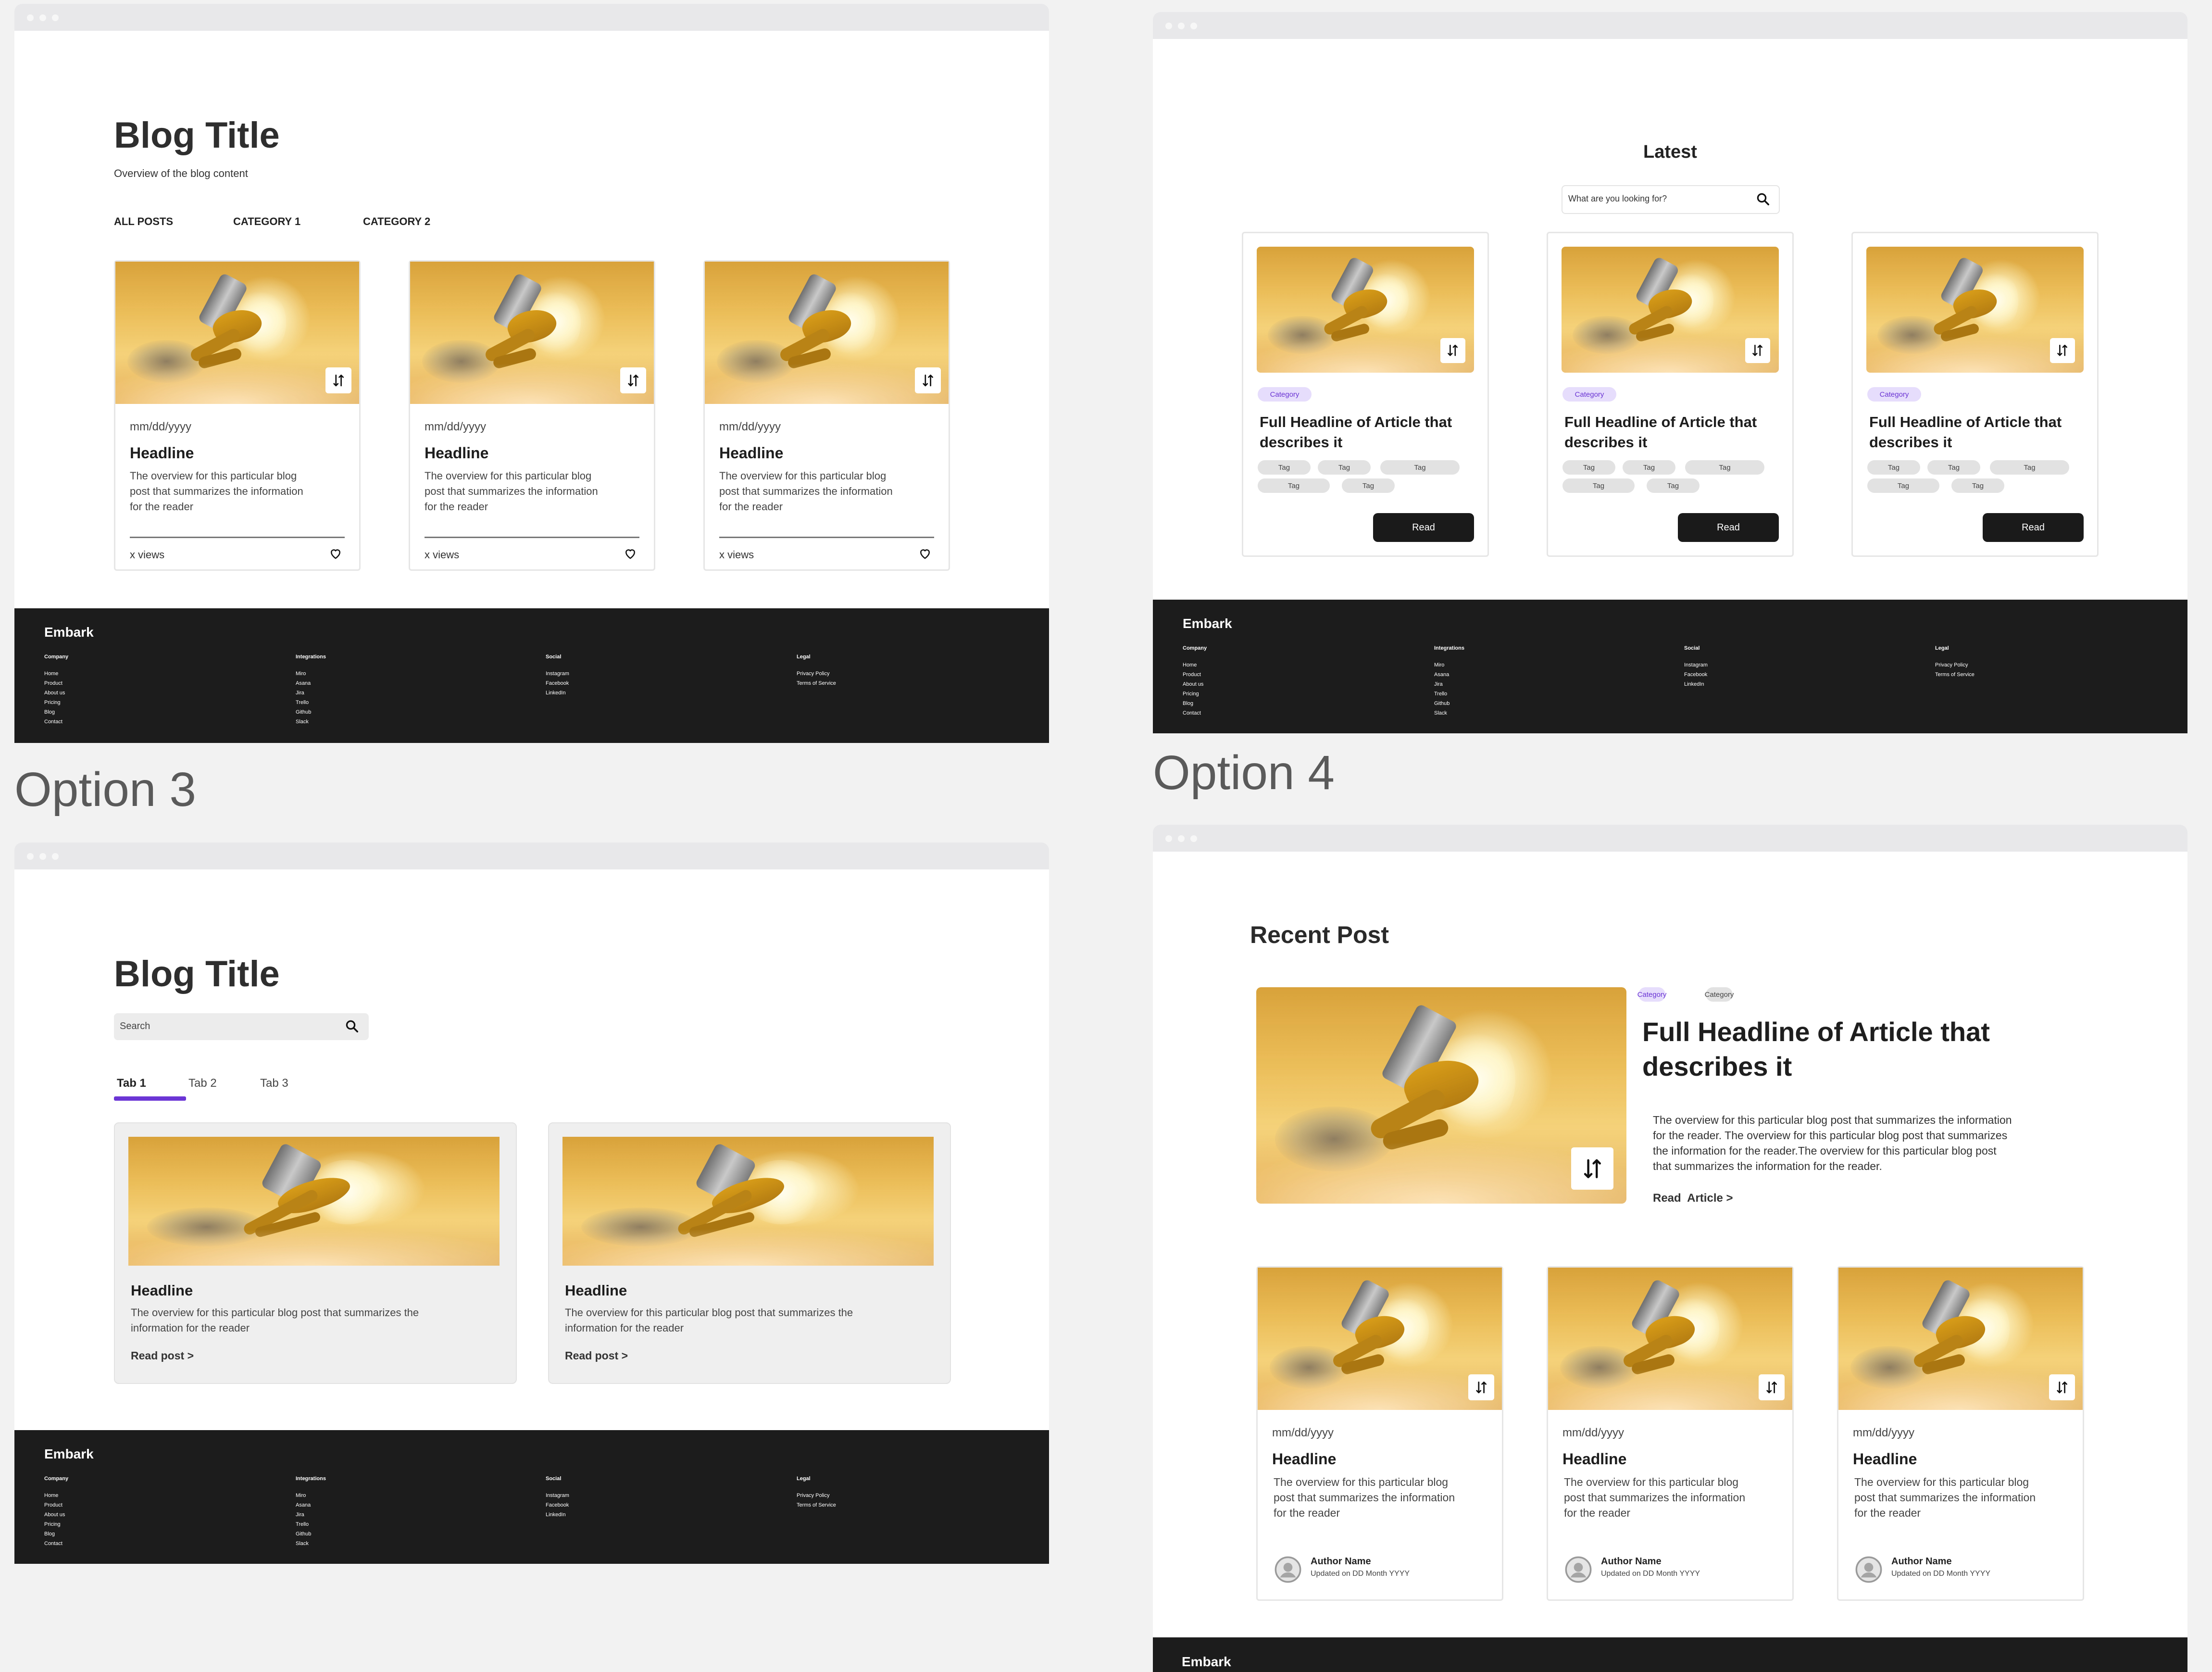 This screenshot has width=2212, height=1672. What do you see at coordinates (1618, 199) in the screenshot?
I see `search-input: What are you looking for?` at bounding box center [1618, 199].